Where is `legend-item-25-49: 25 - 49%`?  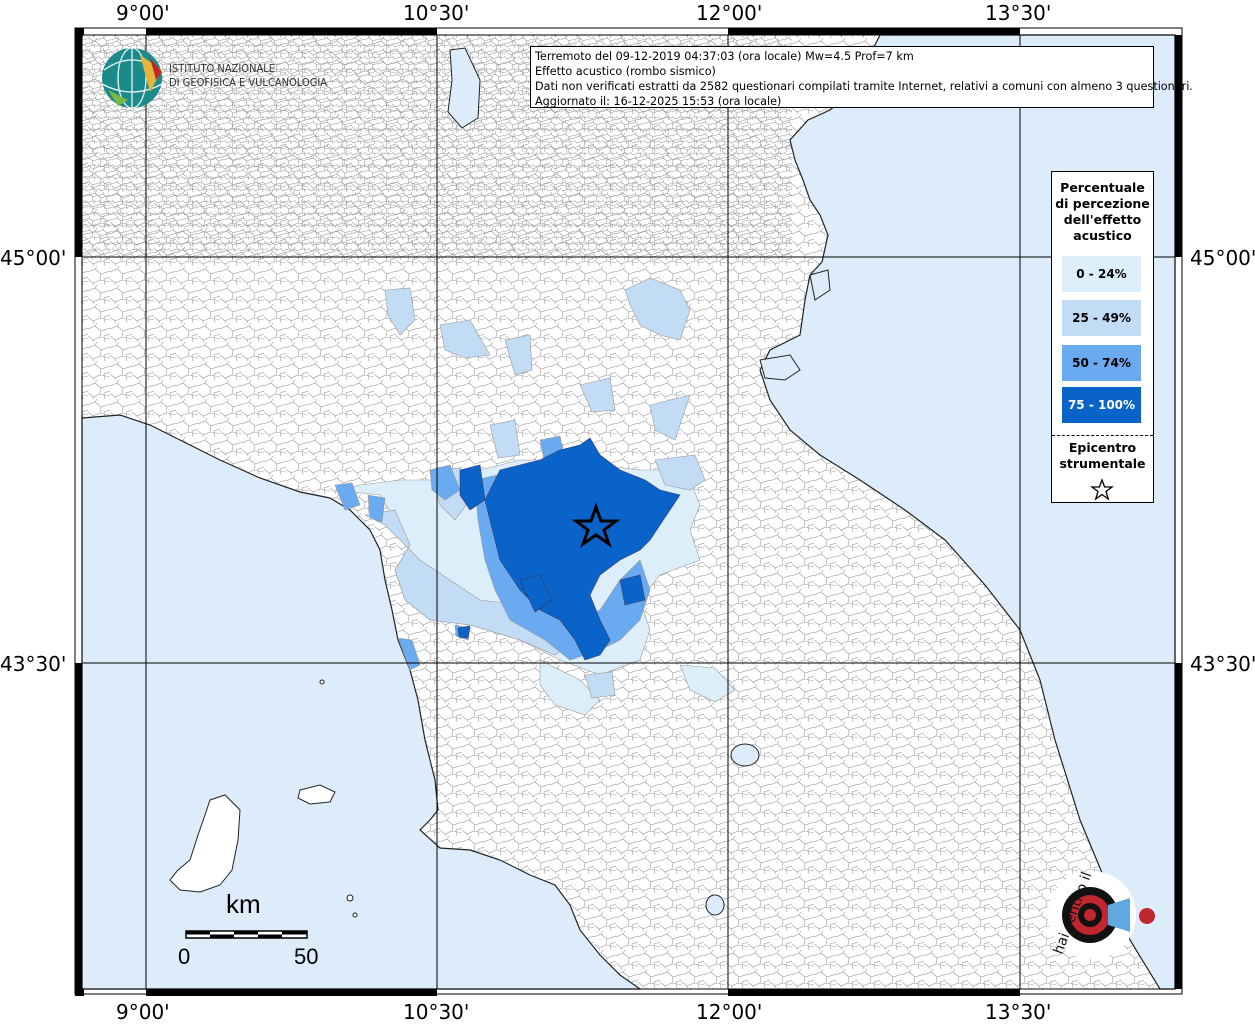
legend-item-25-49: 25 - 49% is located at coordinates (1101, 318).